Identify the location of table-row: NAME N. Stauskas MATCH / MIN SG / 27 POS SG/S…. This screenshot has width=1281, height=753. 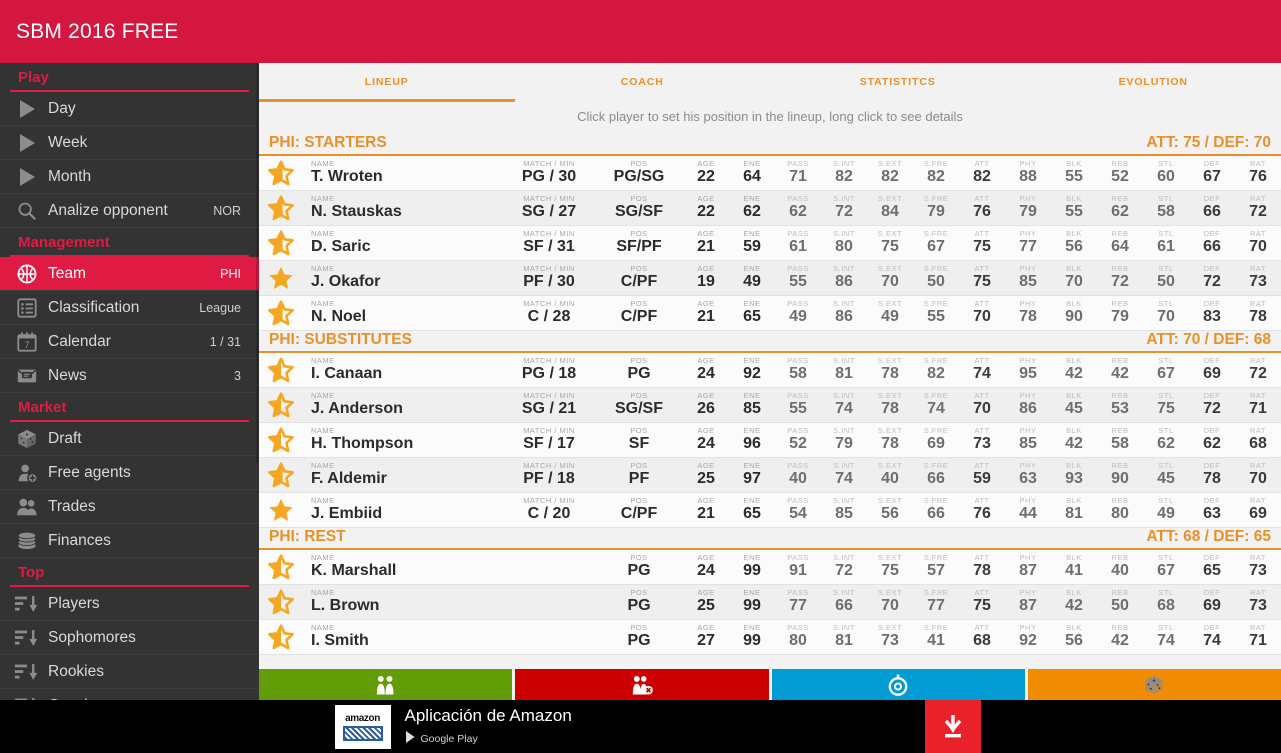
(770, 208).